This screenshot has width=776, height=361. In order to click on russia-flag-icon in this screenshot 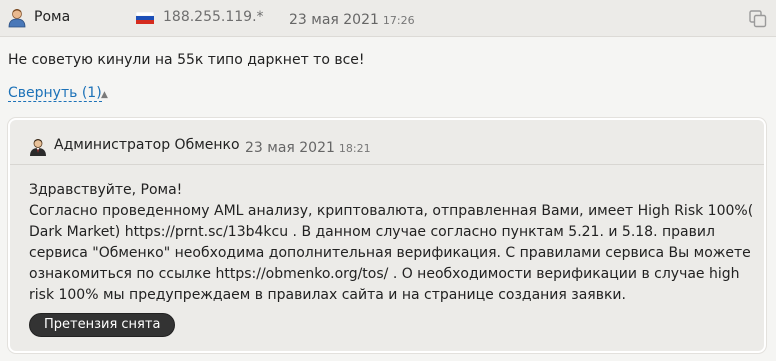, I will do `click(145, 18)`.